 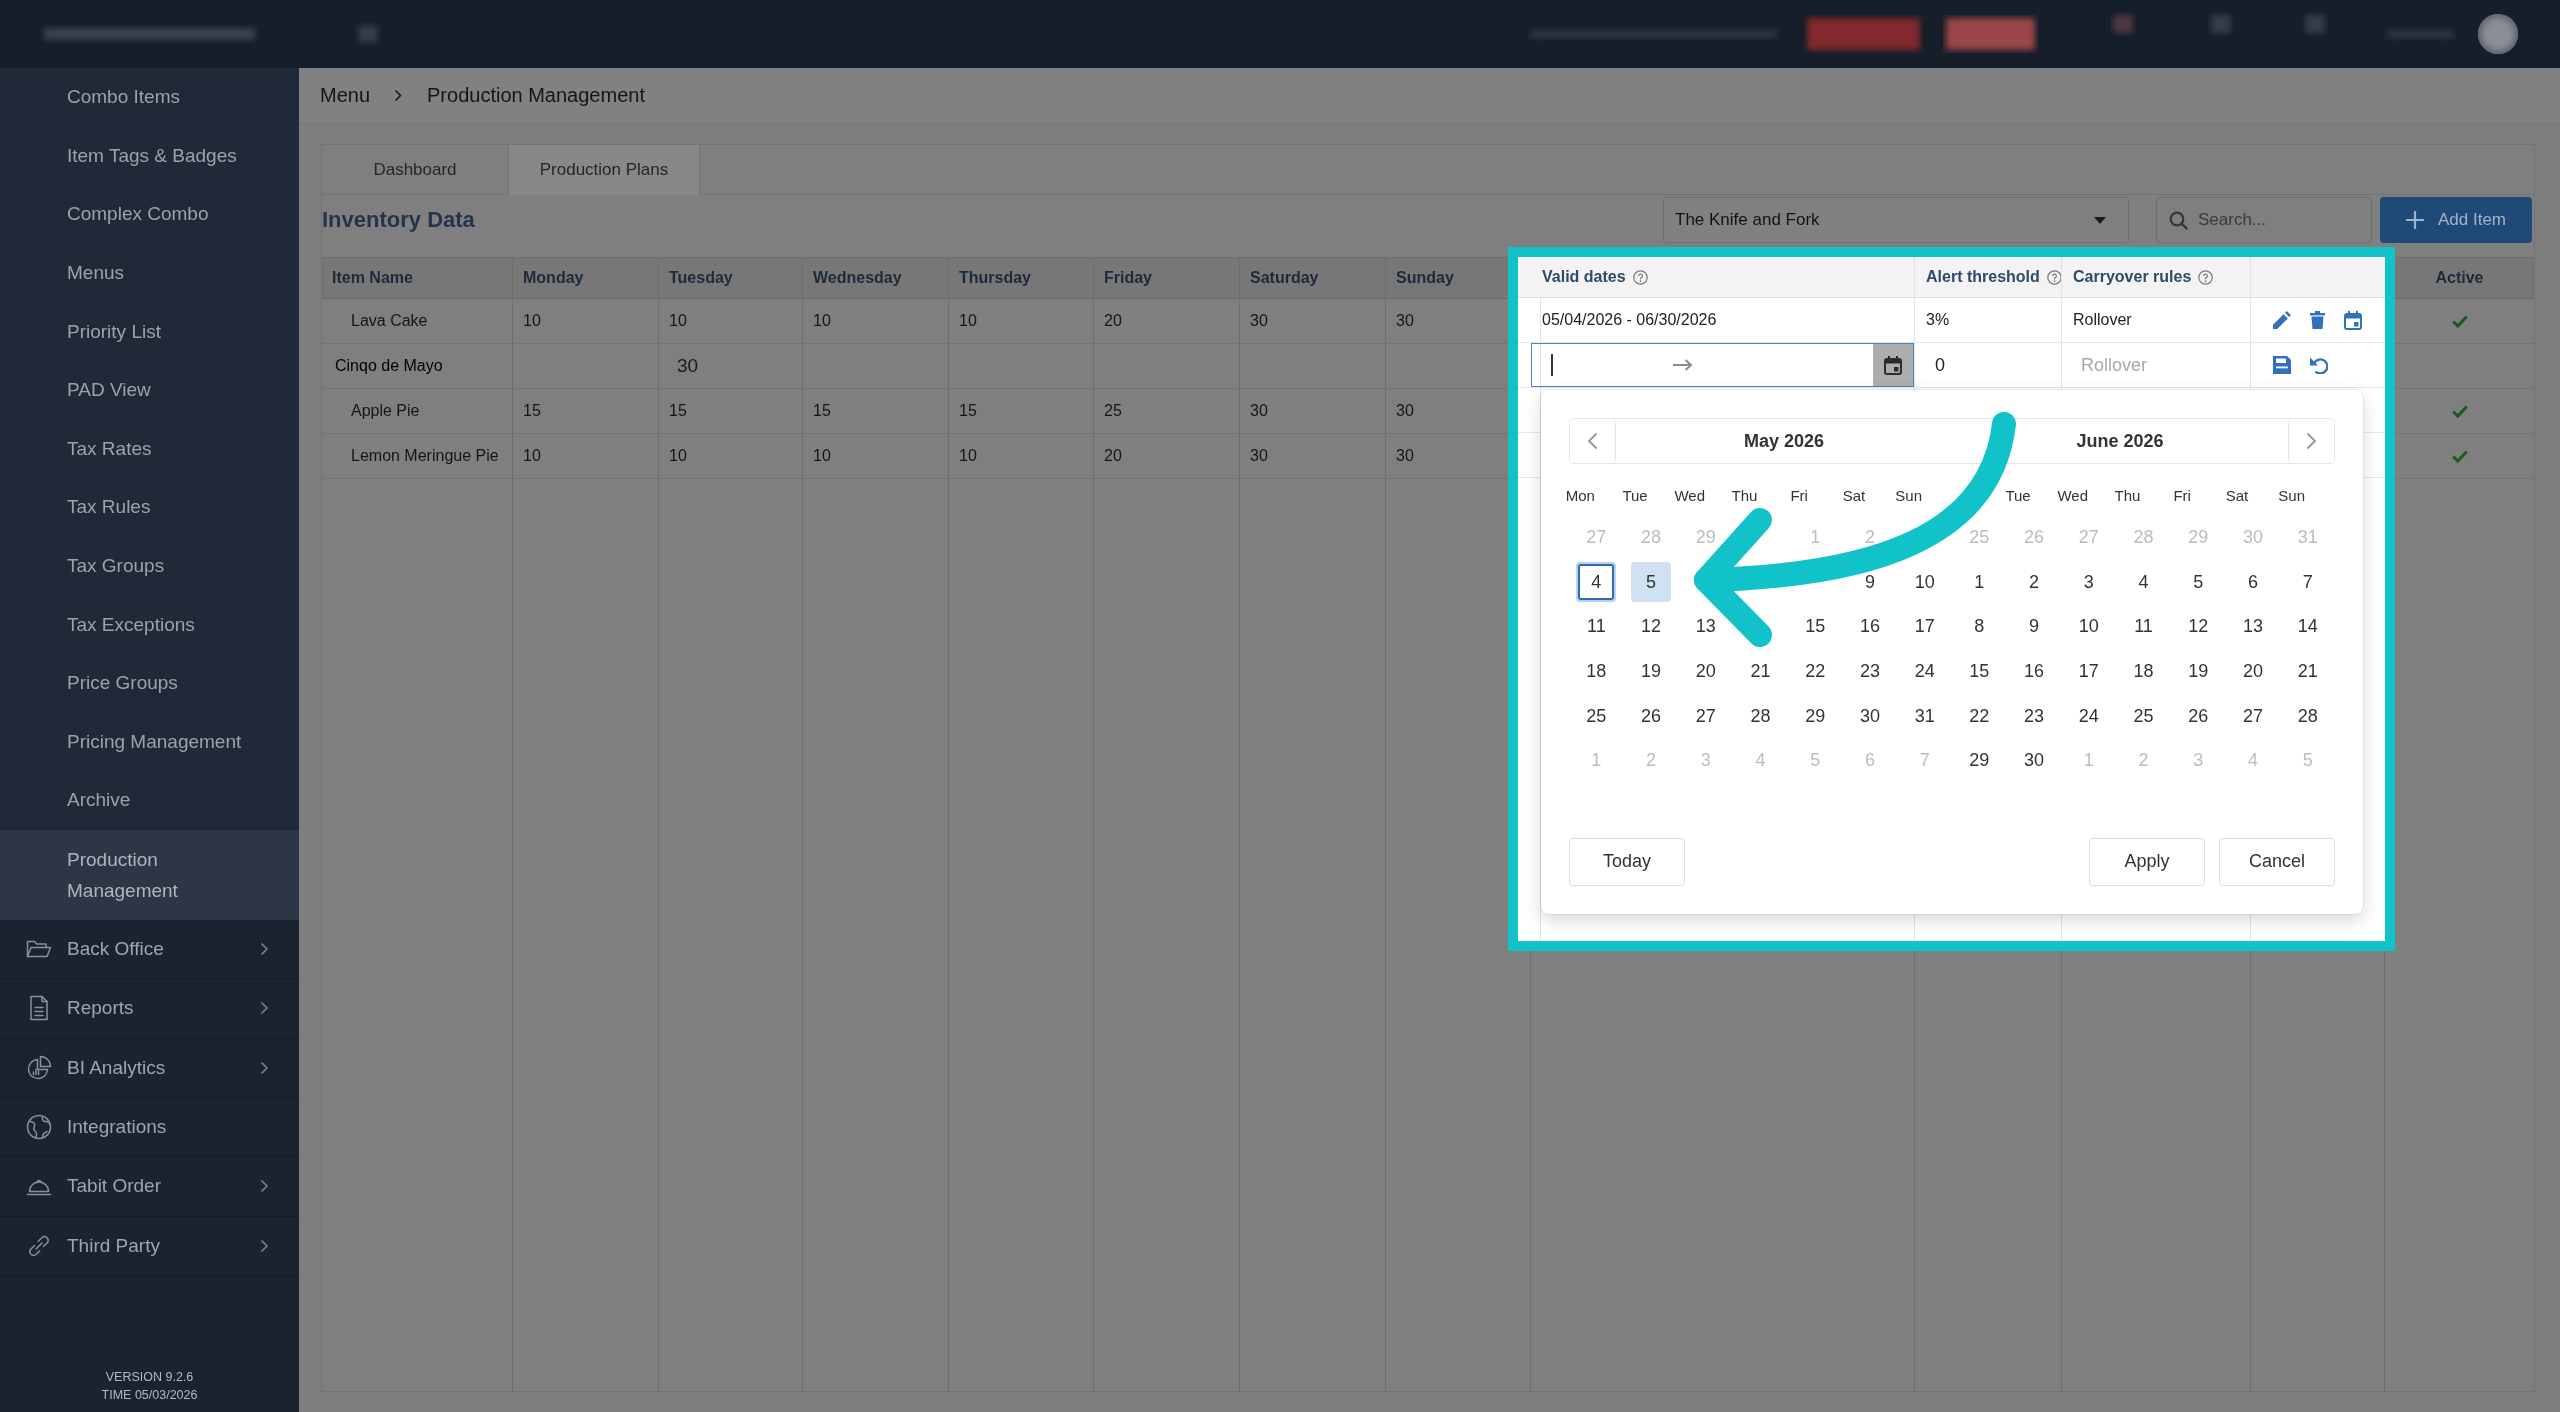 I want to click on calendar-day: 1, so click(x=1979, y=581).